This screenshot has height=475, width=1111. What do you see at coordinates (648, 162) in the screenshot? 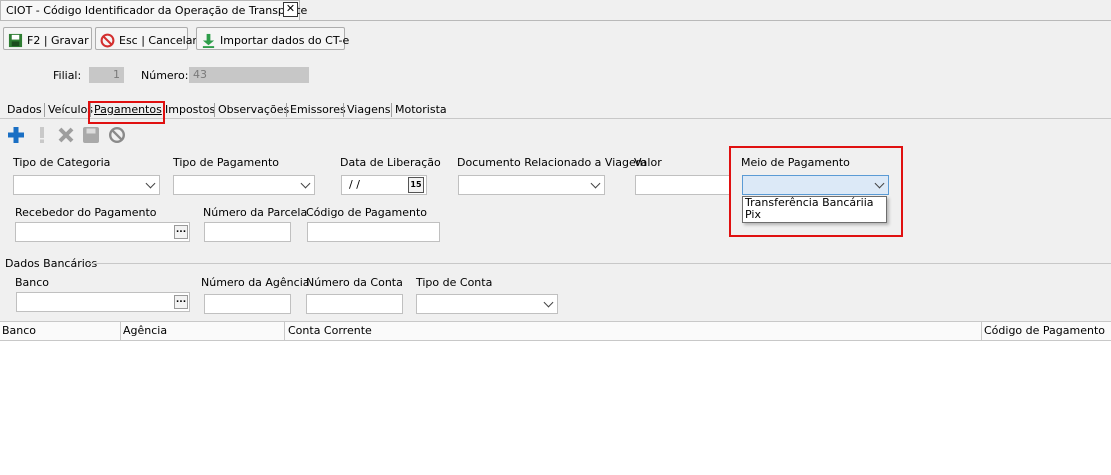
I see `valor-label: Valor` at bounding box center [648, 162].